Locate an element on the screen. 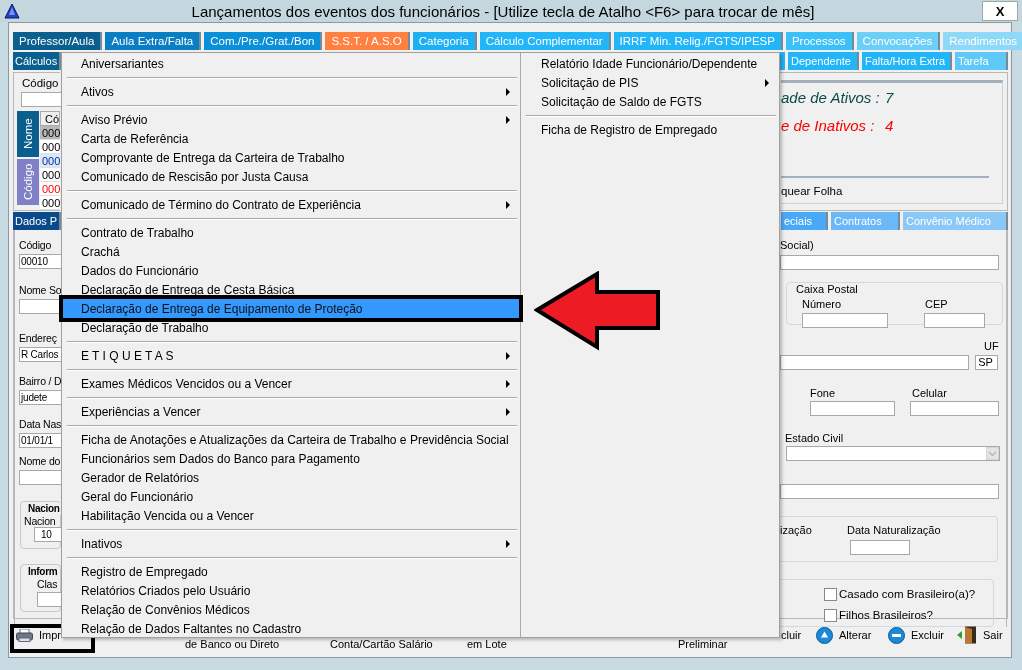 The height and width of the screenshot is (670, 1022). menu-item: Ativos is located at coordinates (291, 91).